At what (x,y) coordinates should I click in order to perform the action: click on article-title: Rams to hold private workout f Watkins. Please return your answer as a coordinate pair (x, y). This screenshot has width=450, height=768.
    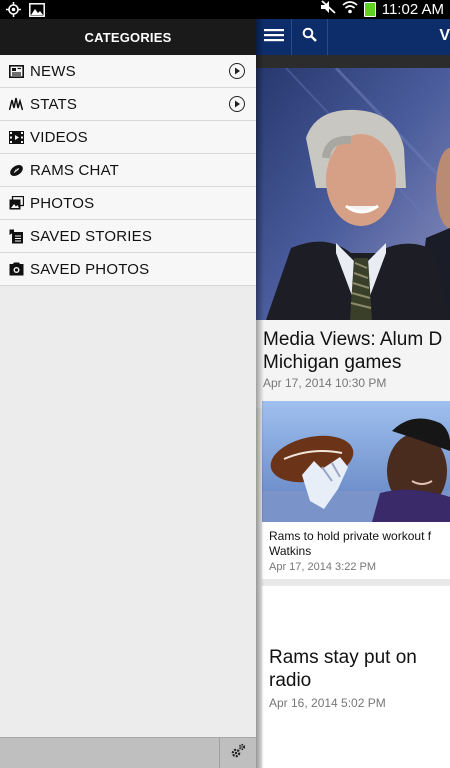
    Looking at the image, I should click on (356, 540).